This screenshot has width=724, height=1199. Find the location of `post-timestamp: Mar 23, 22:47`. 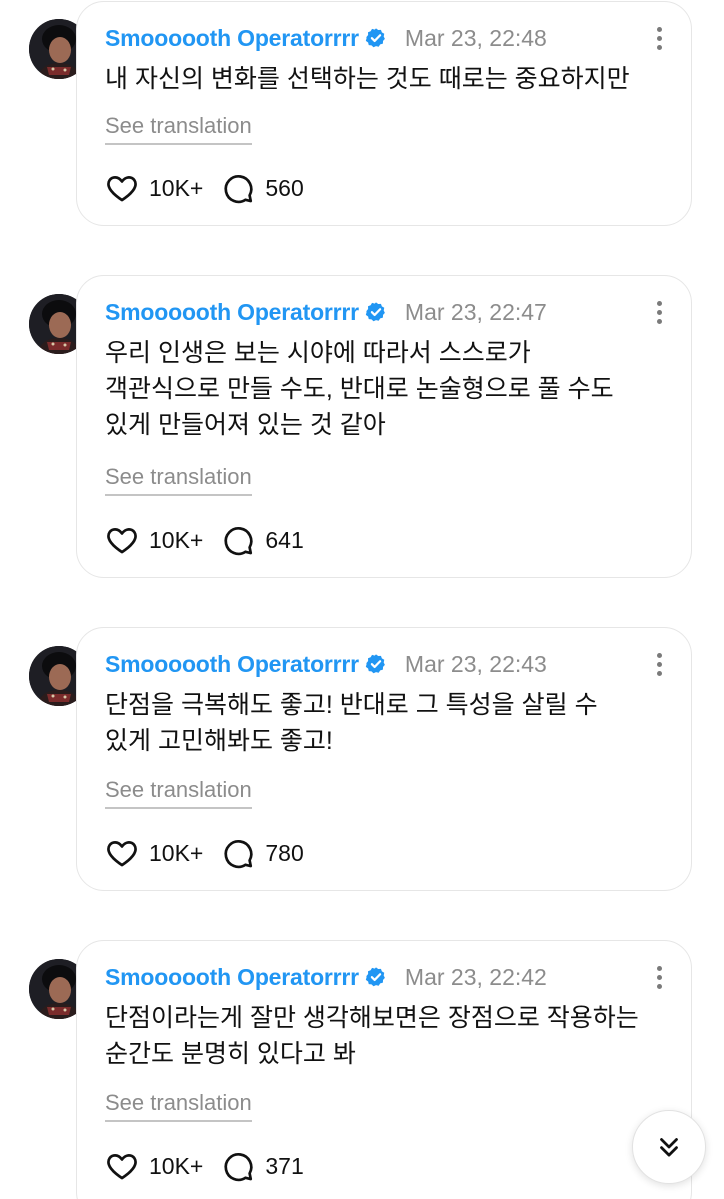

post-timestamp: Mar 23, 22:47 is located at coordinates (475, 311).